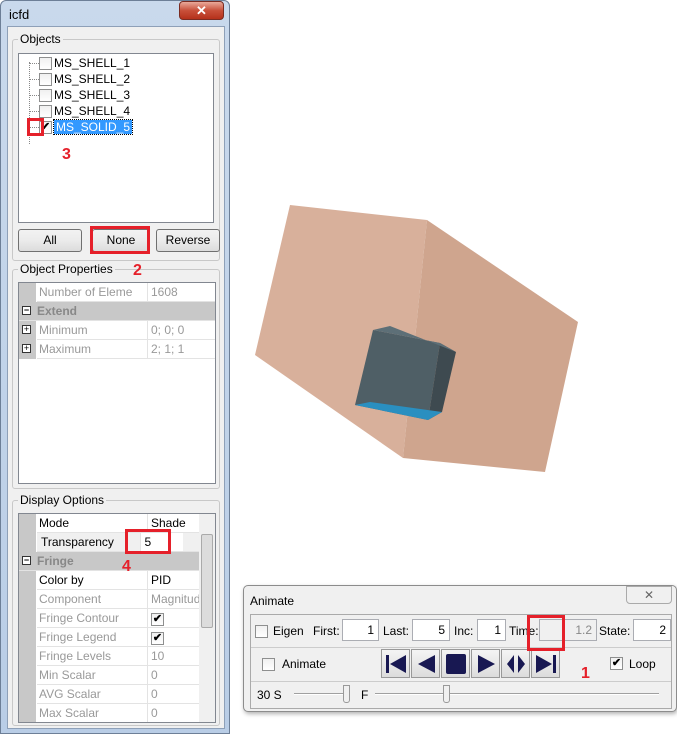  Describe the element at coordinates (365, 695) in the screenshot. I see `f-label: F` at that location.